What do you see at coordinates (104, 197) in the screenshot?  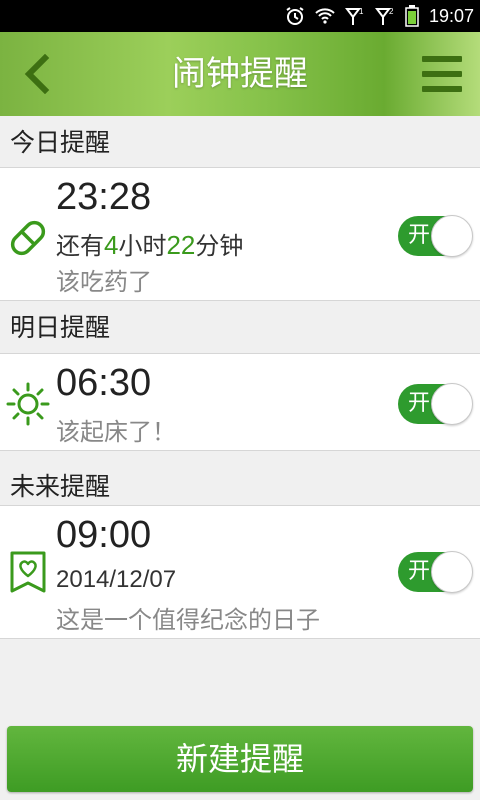 I see `alarm-time: 23:28` at bounding box center [104, 197].